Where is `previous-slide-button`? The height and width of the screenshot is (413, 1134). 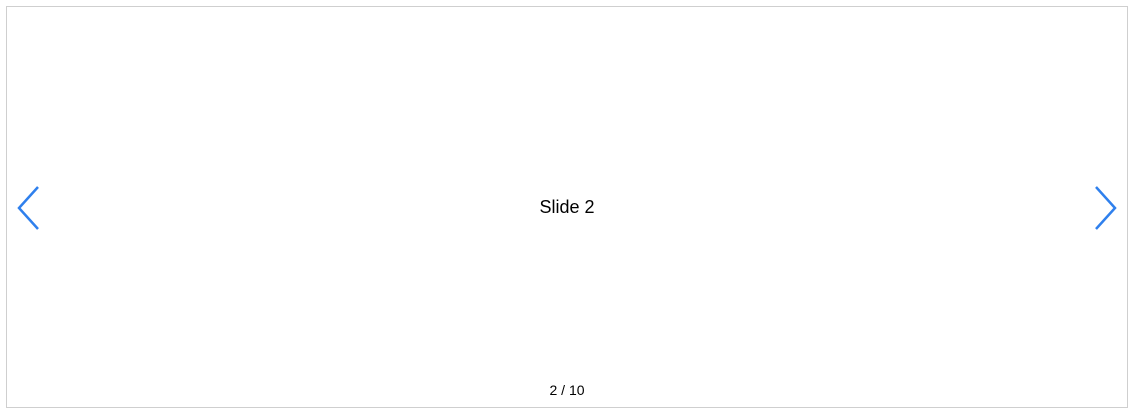 previous-slide-button is located at coordinates (29, 208).